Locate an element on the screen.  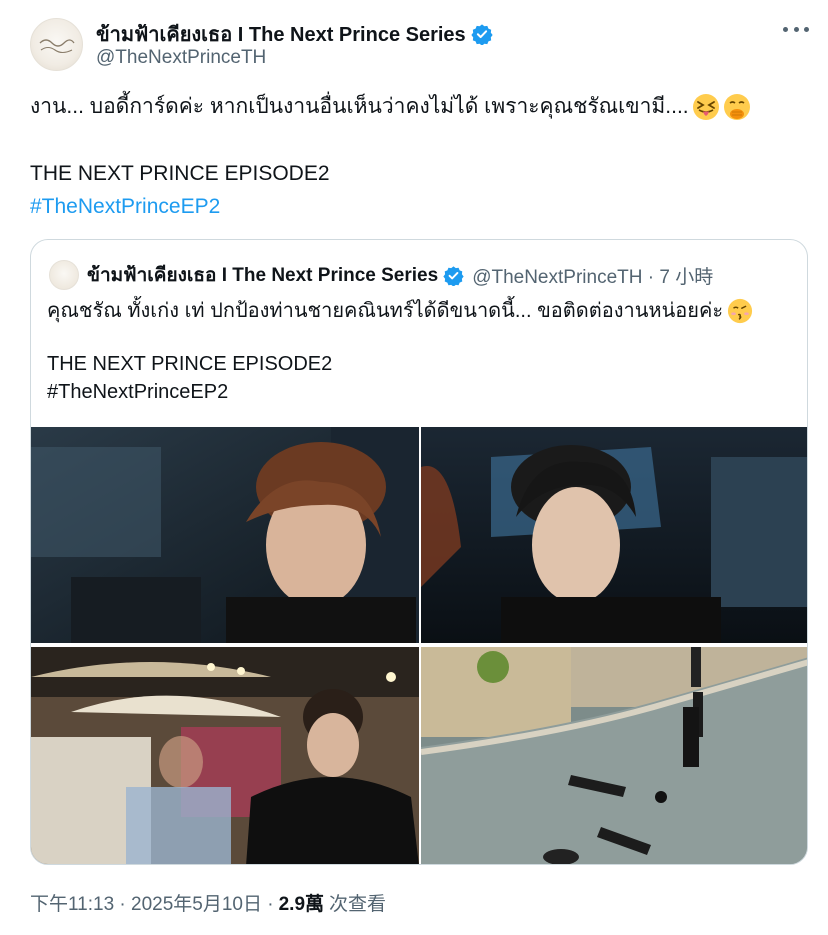
views-label: 次查看 is located at coordinates (358, 904).